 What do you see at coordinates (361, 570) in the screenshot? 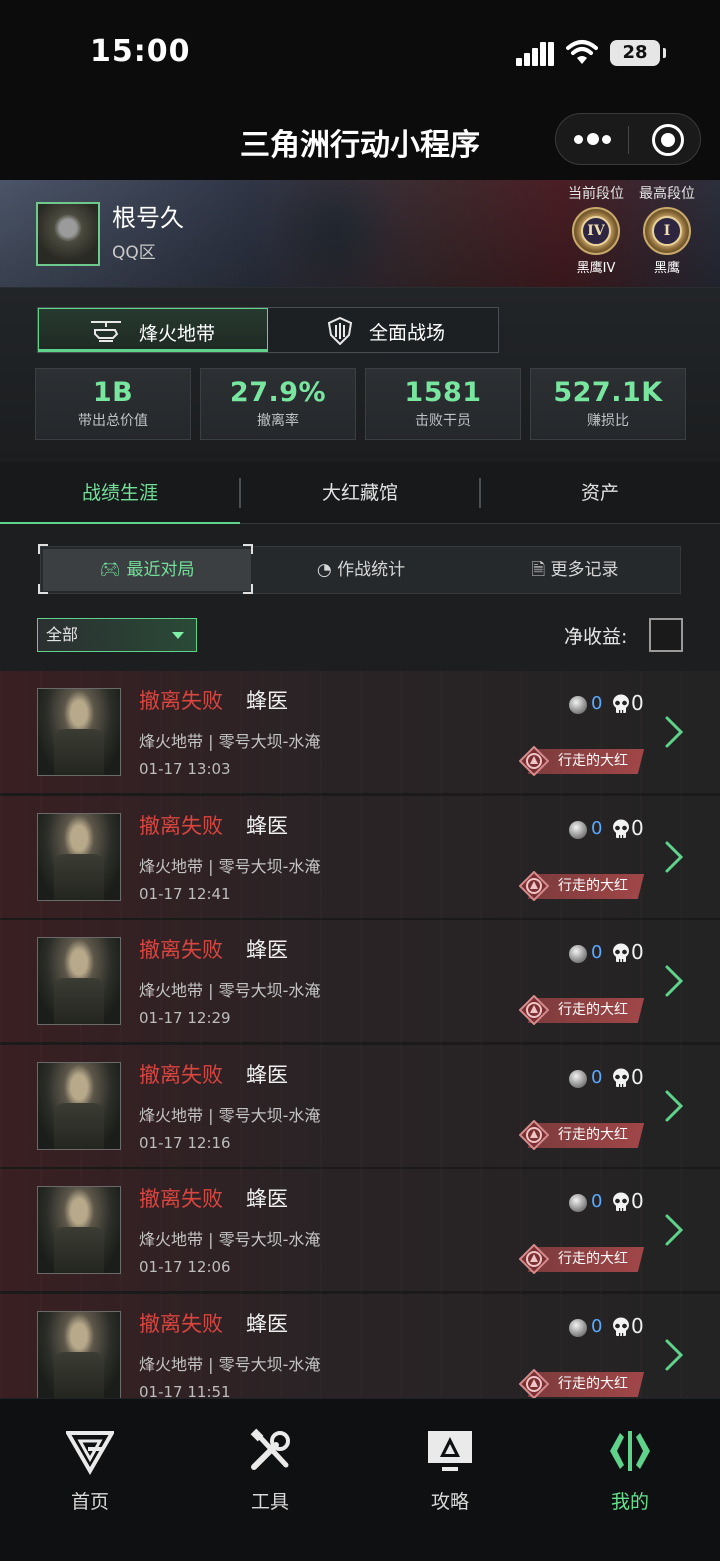
I see `subtab-combat-stats: ◔ 作战统计` at bounding box center [361, 570].